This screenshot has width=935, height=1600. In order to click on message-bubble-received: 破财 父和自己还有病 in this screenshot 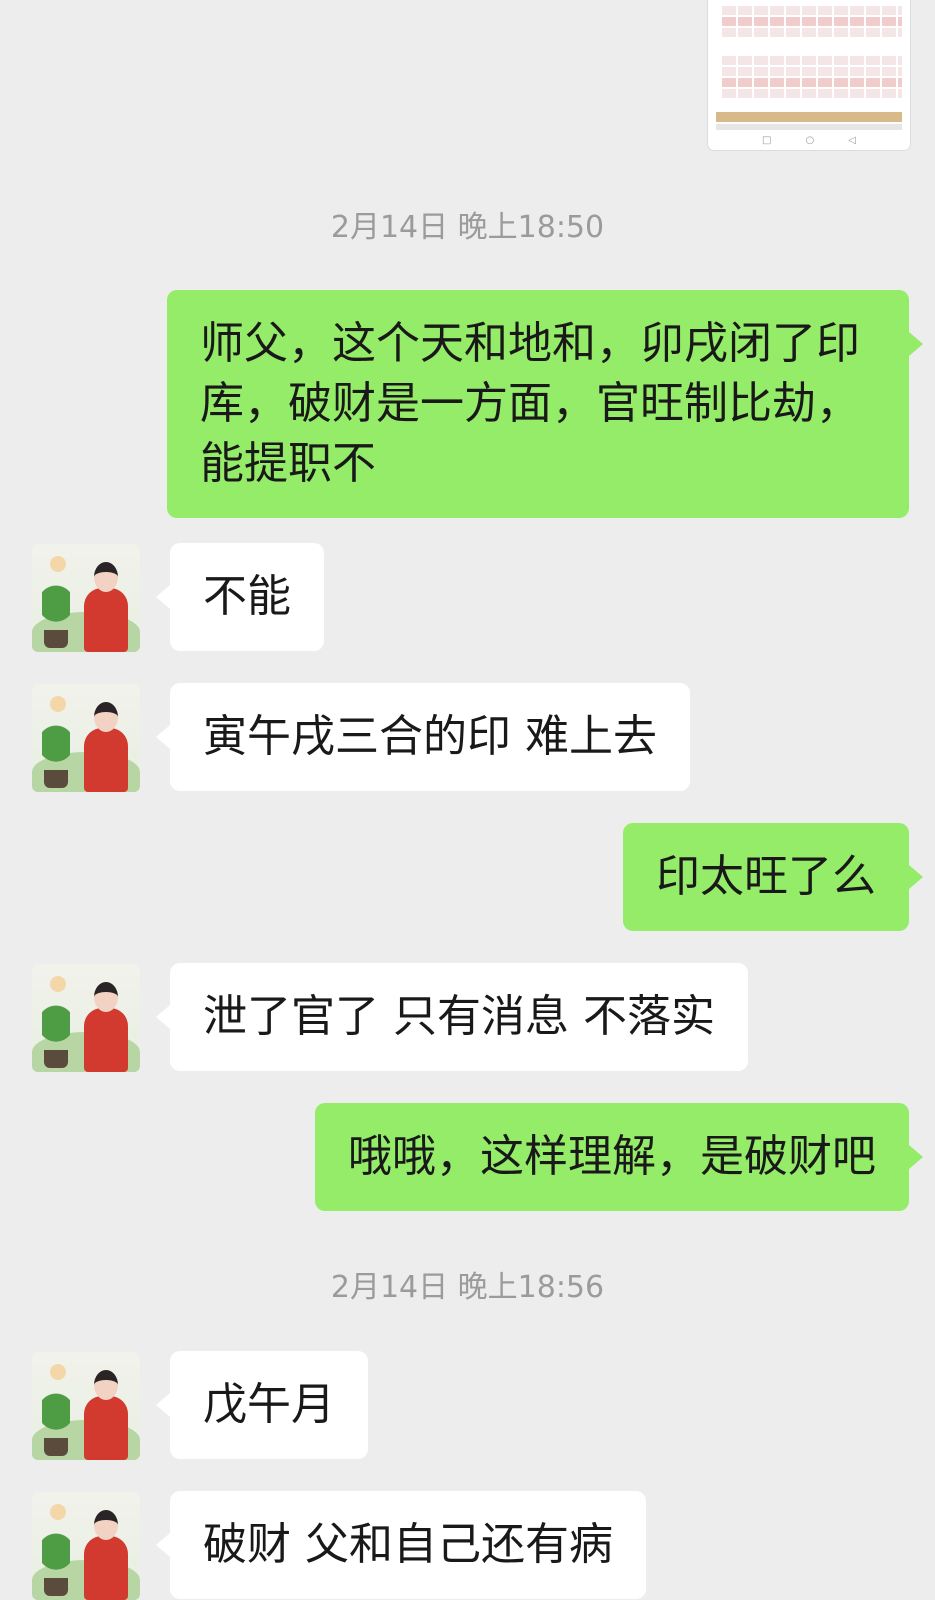, I will do `click(401, 1545)`.